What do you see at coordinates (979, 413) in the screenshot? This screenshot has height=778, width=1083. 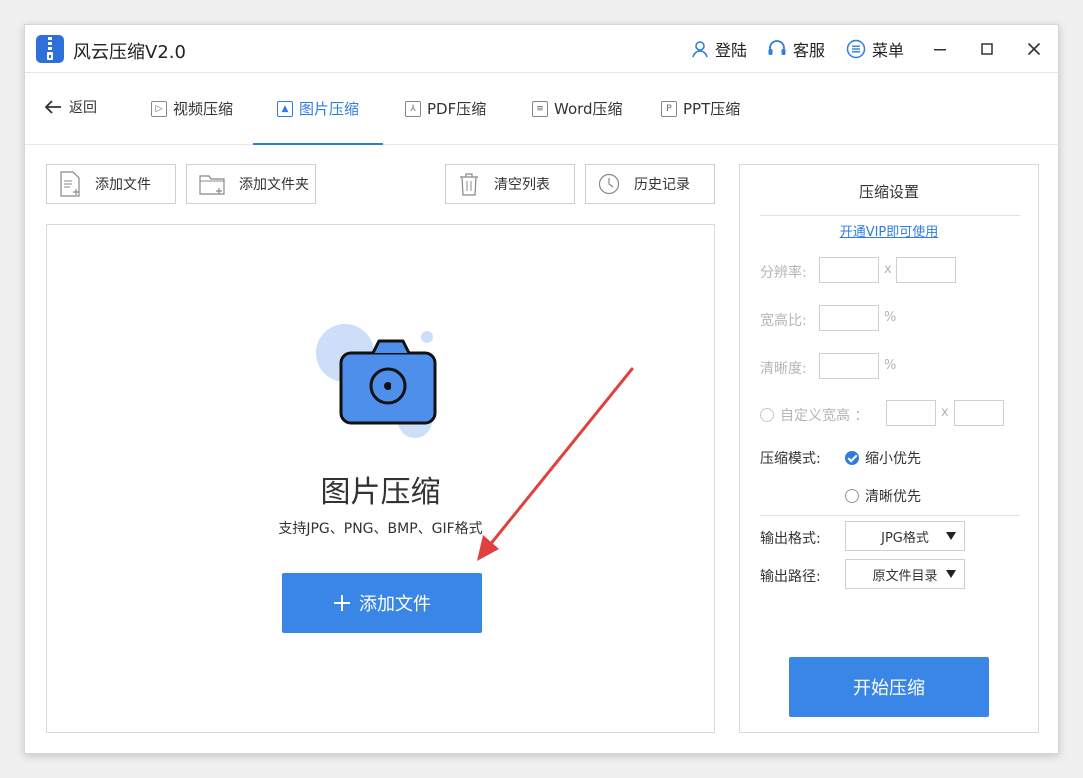 I see `custom-height-input` at bounding box center [979, 413].